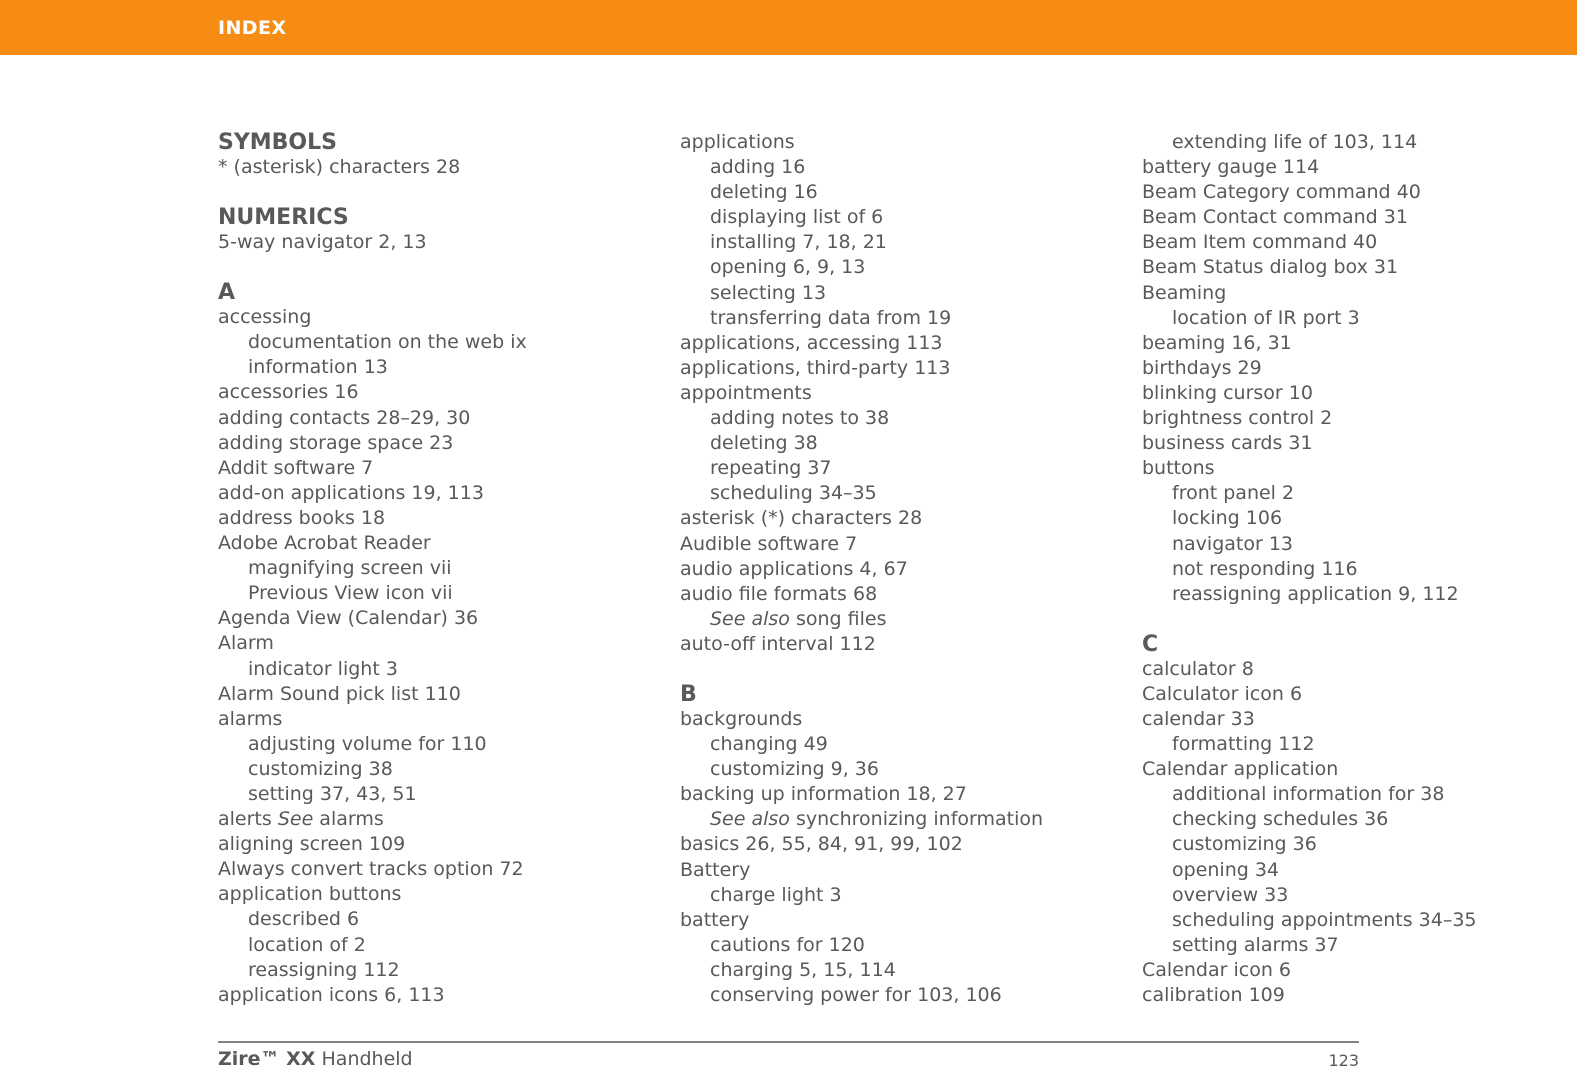 The height and width of the screenshot is (1076, 1577). Describe the element at coordinates (350, 568) in the screenshot. I see `index-subentry: magnifying screen vii` at that location.